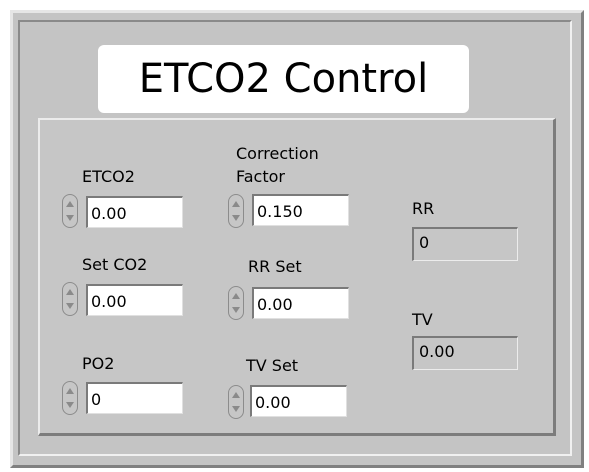 The width and height of the screenshot is (589, 472). I want to click on tv-indicator: 0.00, so click(465, 353).